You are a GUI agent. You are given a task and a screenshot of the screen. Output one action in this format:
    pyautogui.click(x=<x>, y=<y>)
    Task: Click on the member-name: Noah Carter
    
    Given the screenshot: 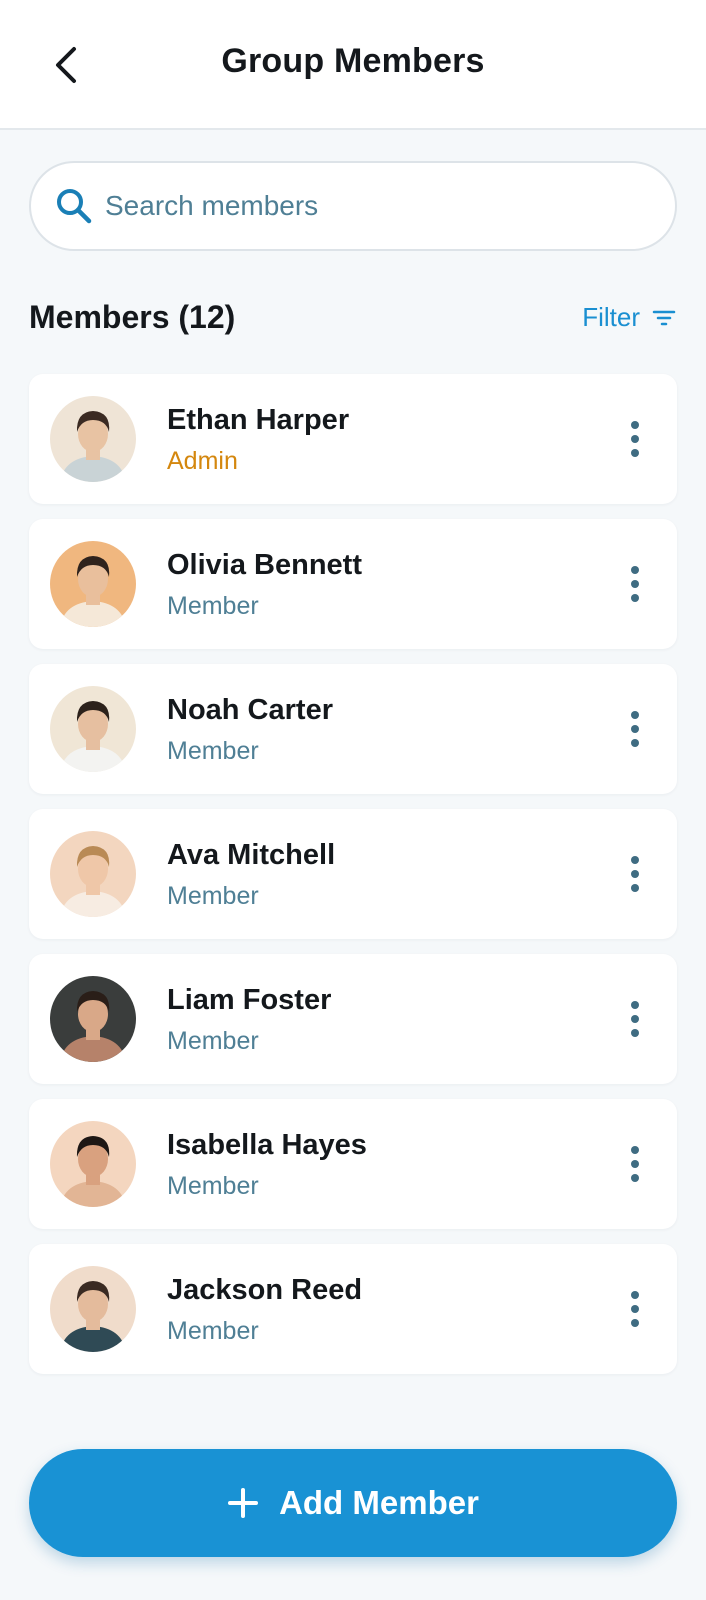 What is the action you would take?
    pyautogui.click(x=250, y=710)
    